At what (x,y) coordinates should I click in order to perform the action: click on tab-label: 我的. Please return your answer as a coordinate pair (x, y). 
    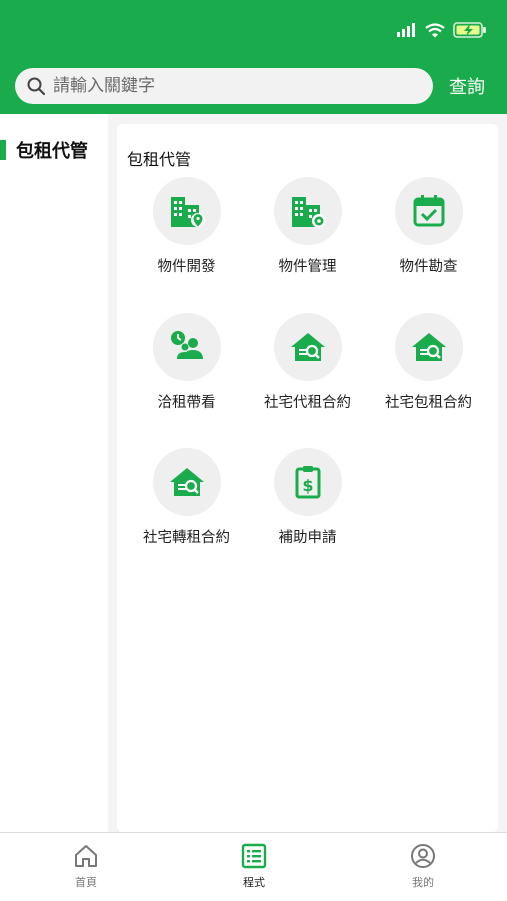
    Looking at the image, I should click on (423, 882).